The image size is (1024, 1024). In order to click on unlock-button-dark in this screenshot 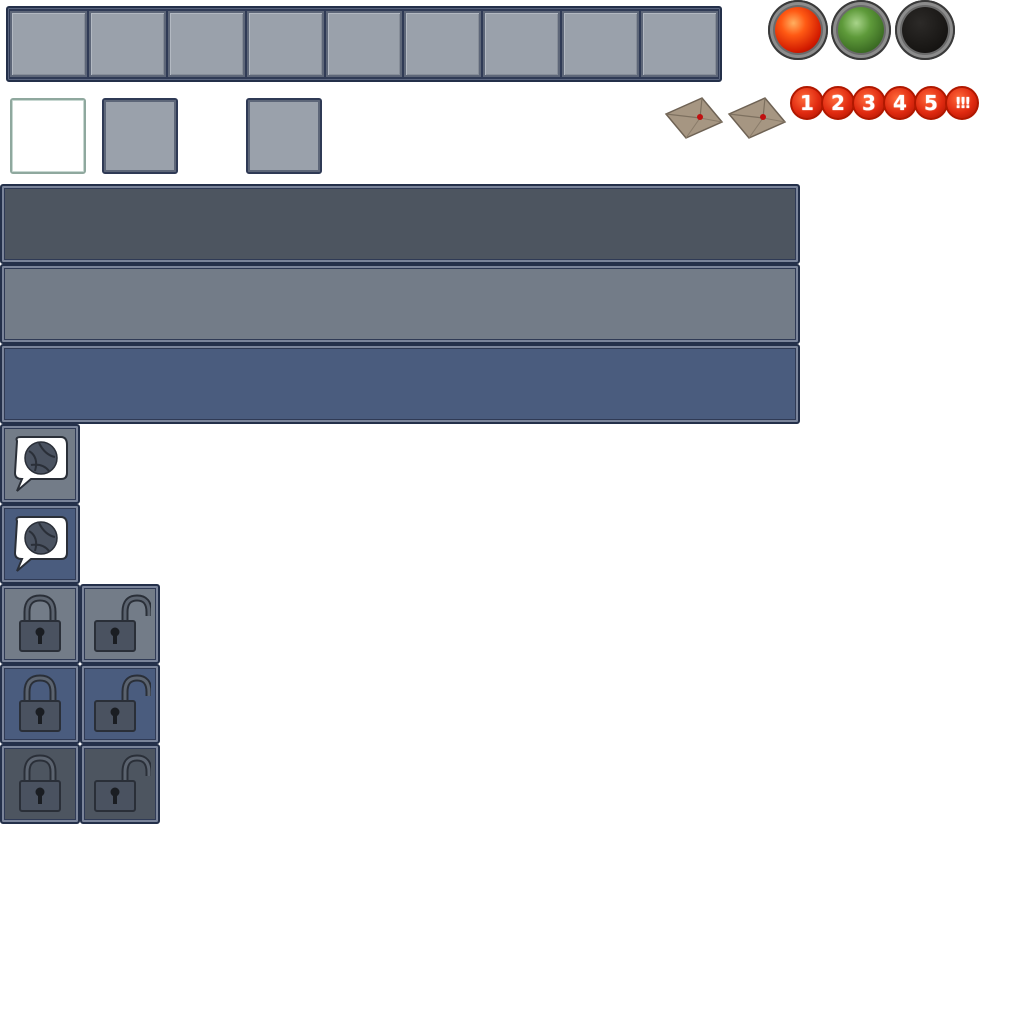, I will do `click(120, 784)`.